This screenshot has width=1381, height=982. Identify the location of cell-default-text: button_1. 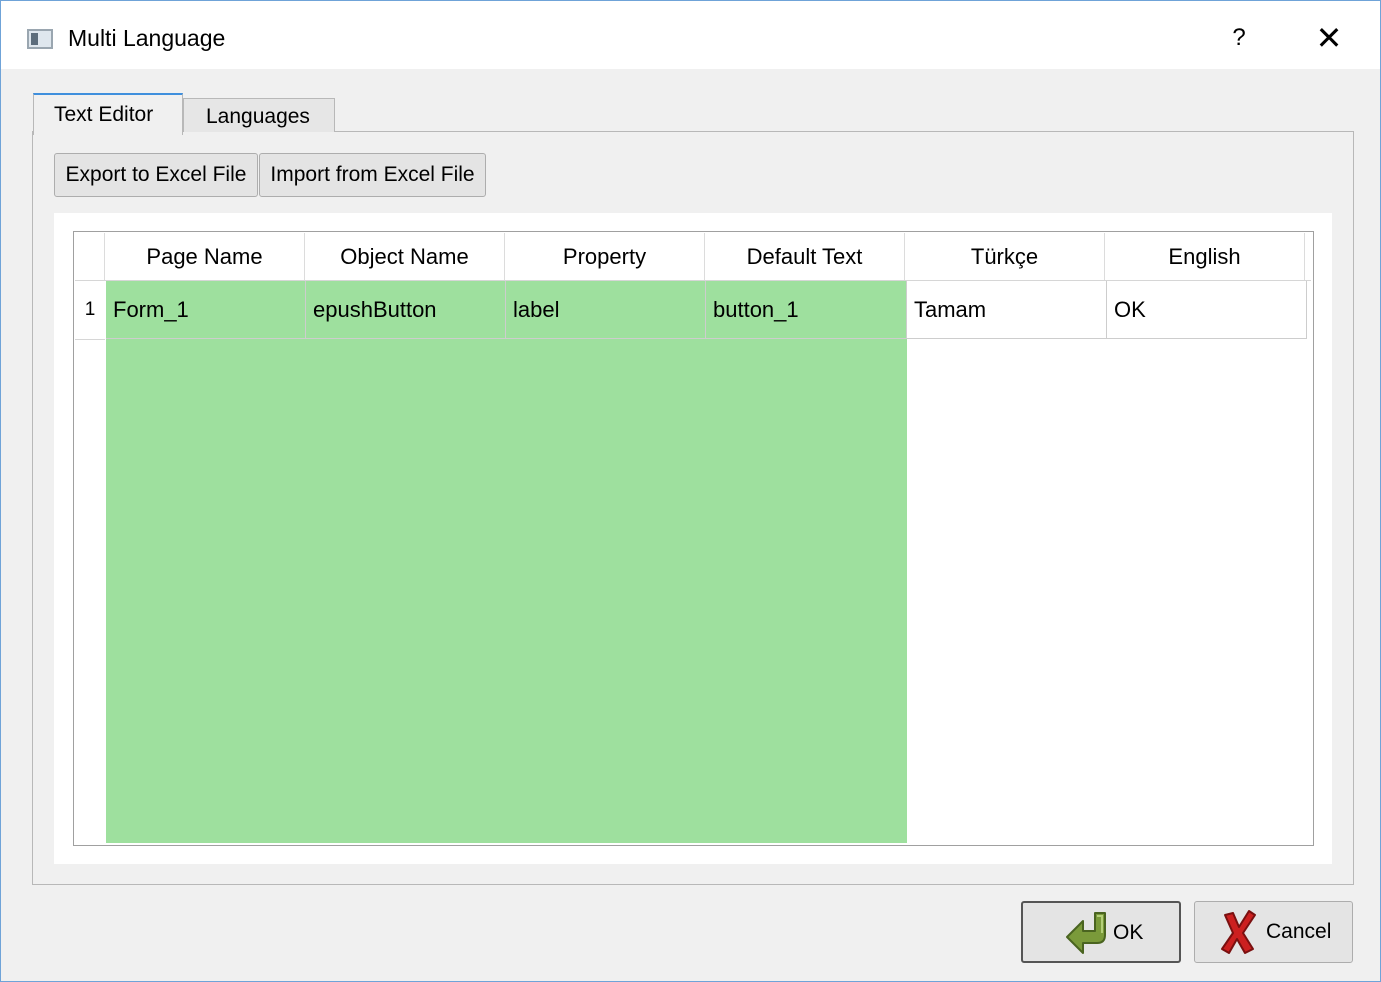
(806, 310).